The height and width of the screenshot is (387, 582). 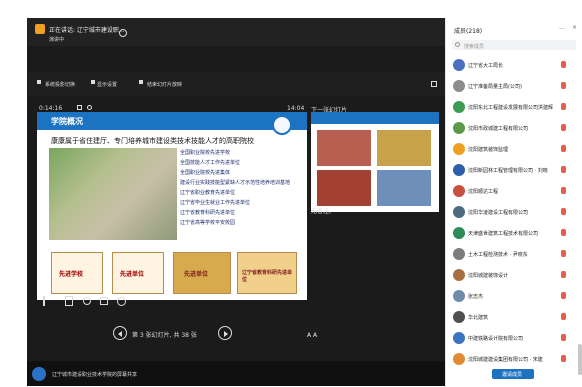 I want to click on member-name: 沈阳市政城建工程有限公司, so click(x=498, y=129).